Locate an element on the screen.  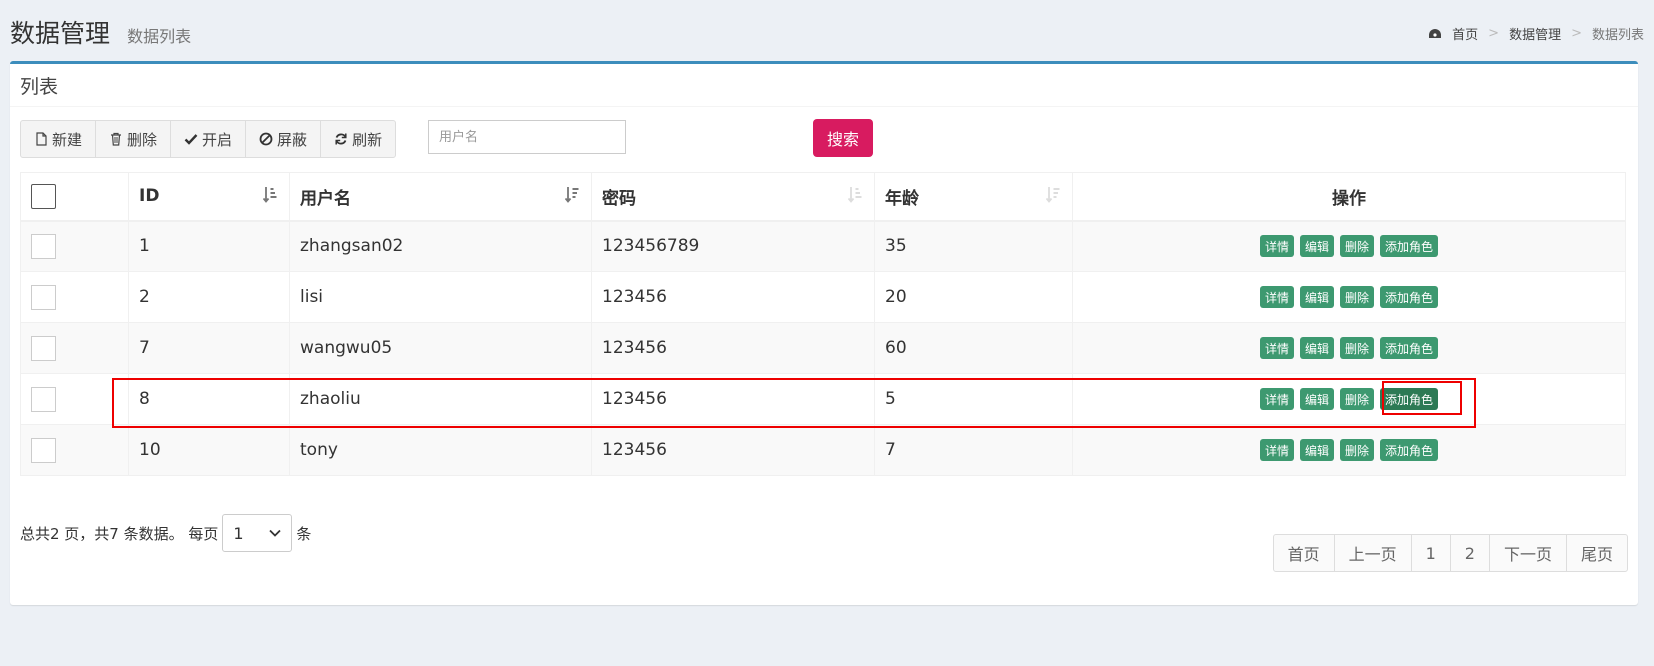
enable-label: 开启 is located at coordinates (217, 139).